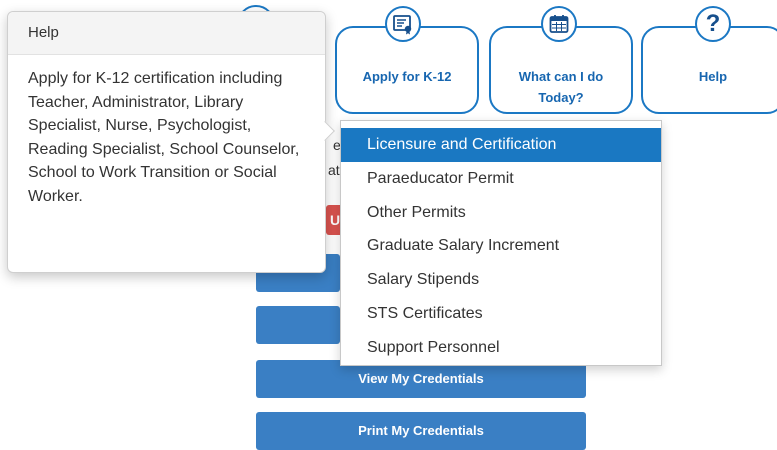 The height and width of the screenshot is (450, 777). I want to click on question-glyph: ?, so click(713, 23).